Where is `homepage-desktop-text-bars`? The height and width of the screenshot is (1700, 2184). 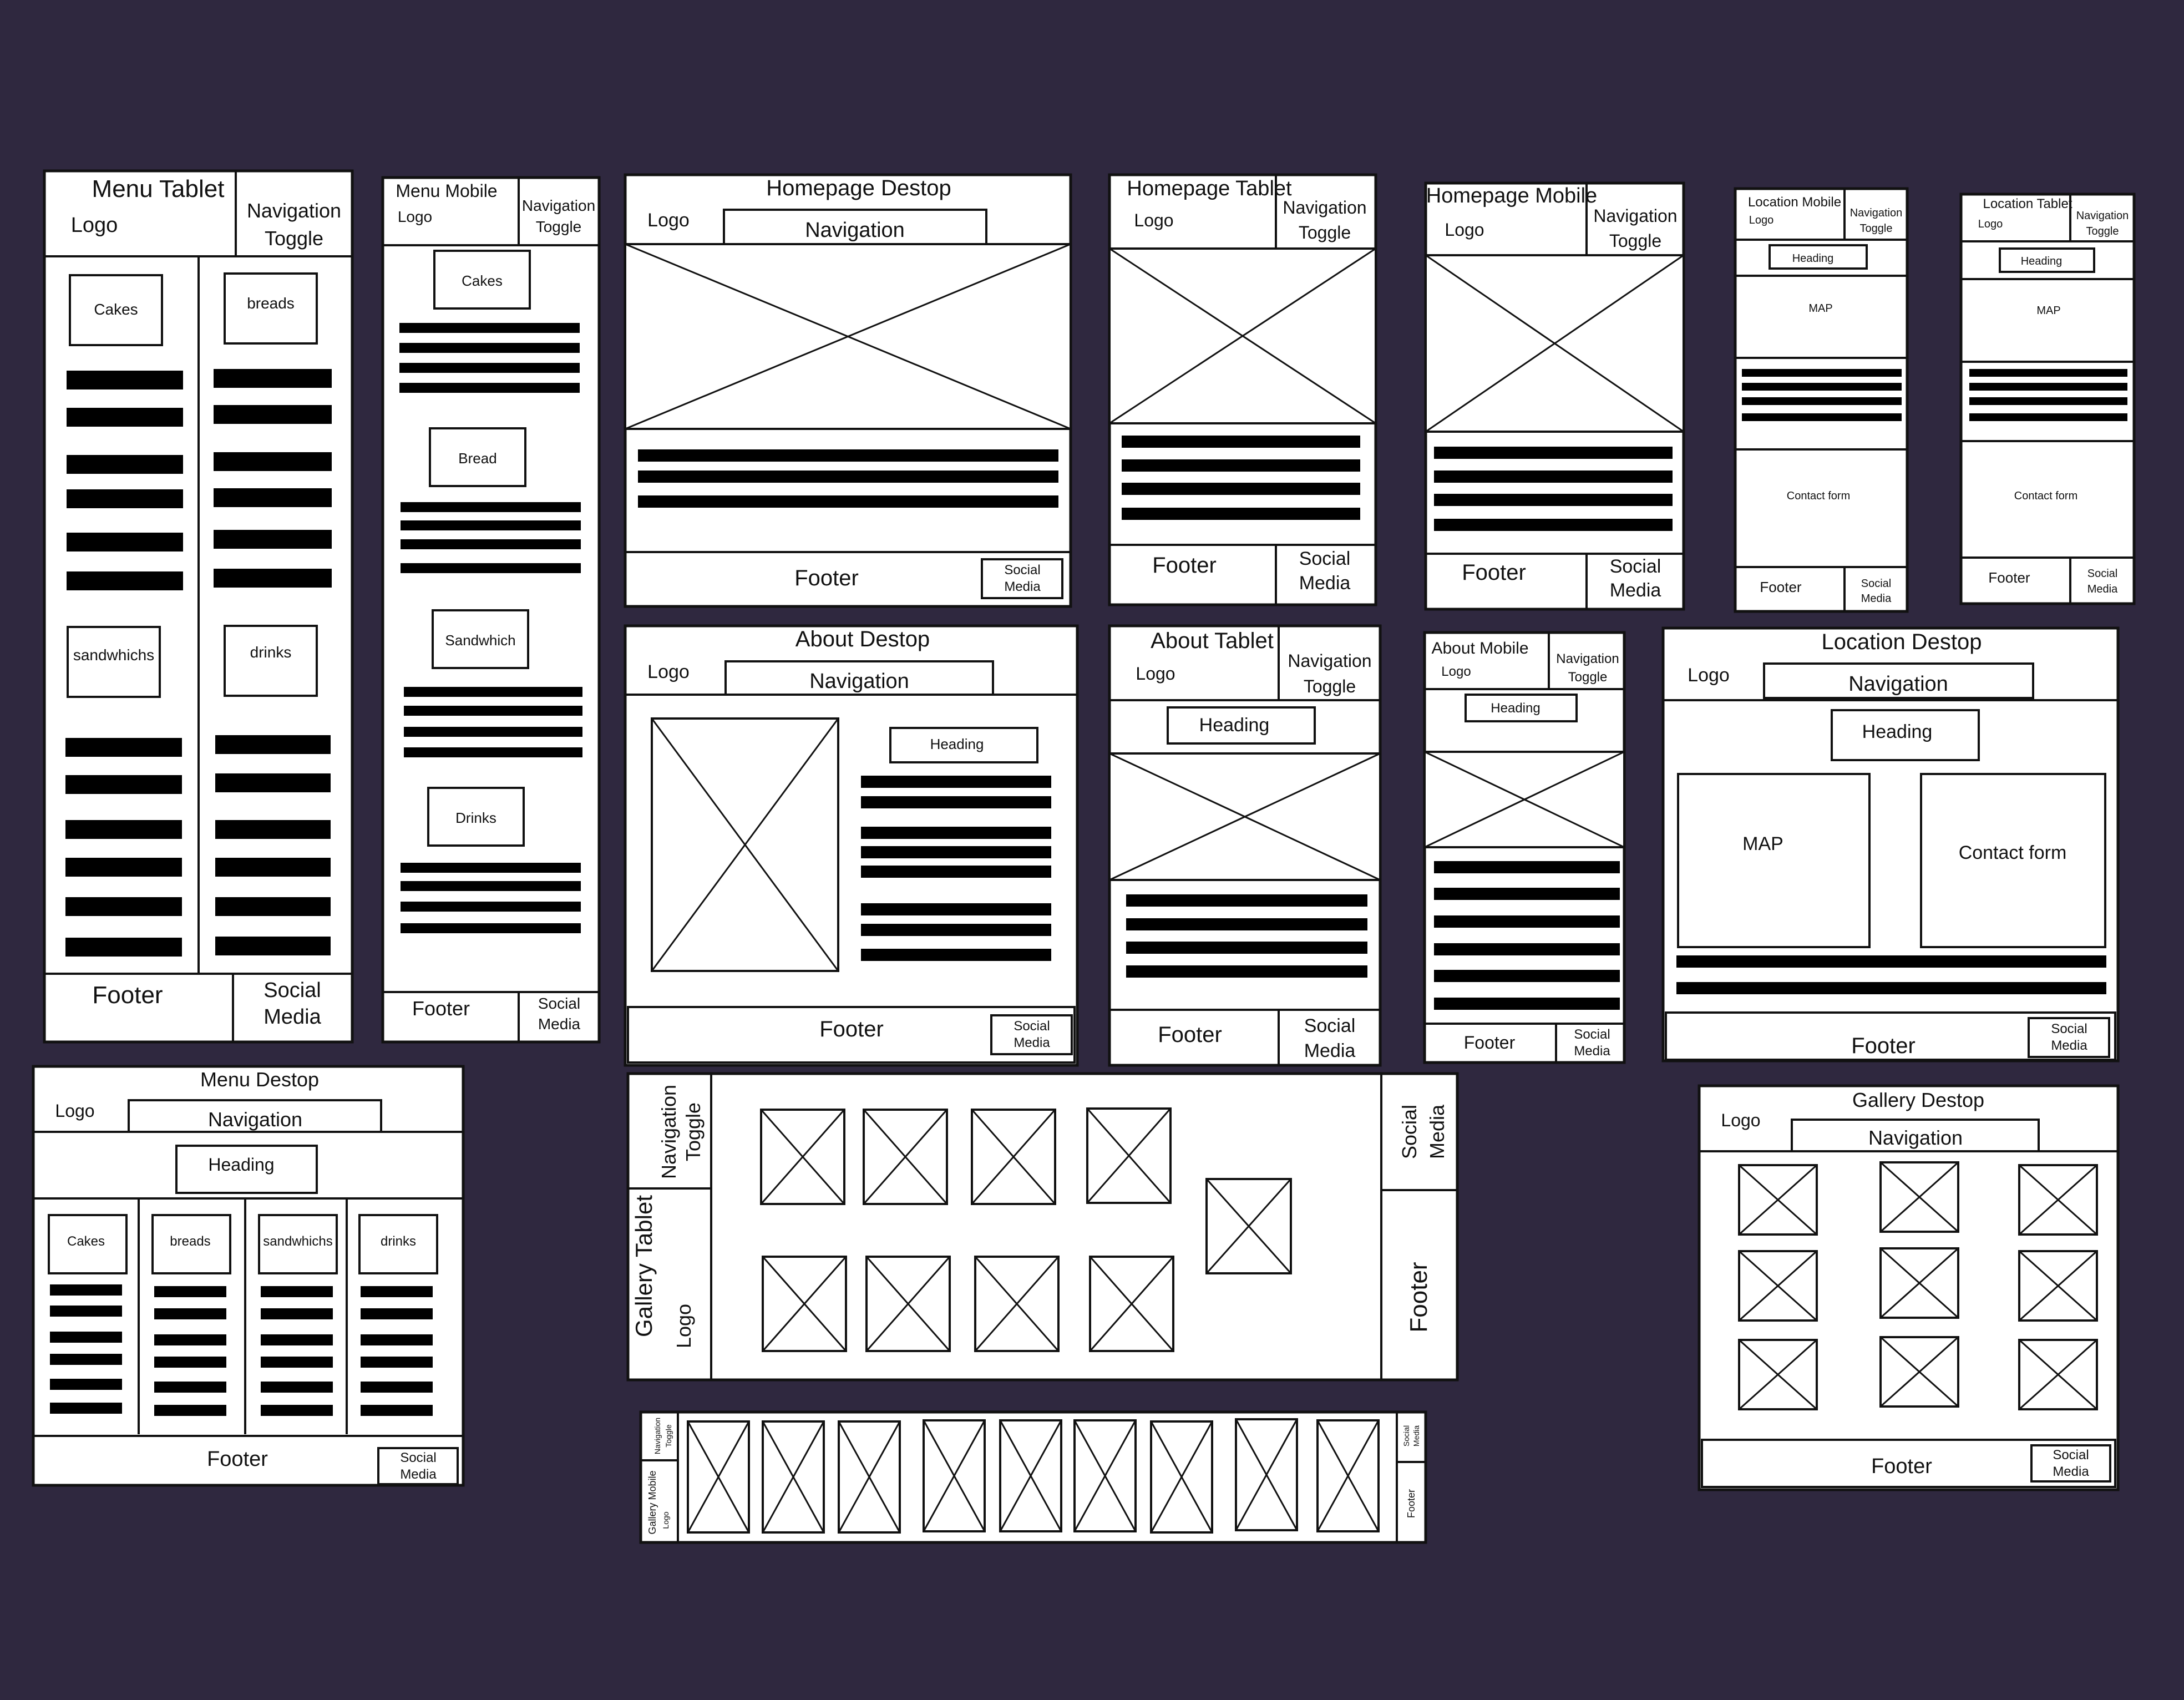 homepage-desktop-text-bars is located at coordinates (848, 478).